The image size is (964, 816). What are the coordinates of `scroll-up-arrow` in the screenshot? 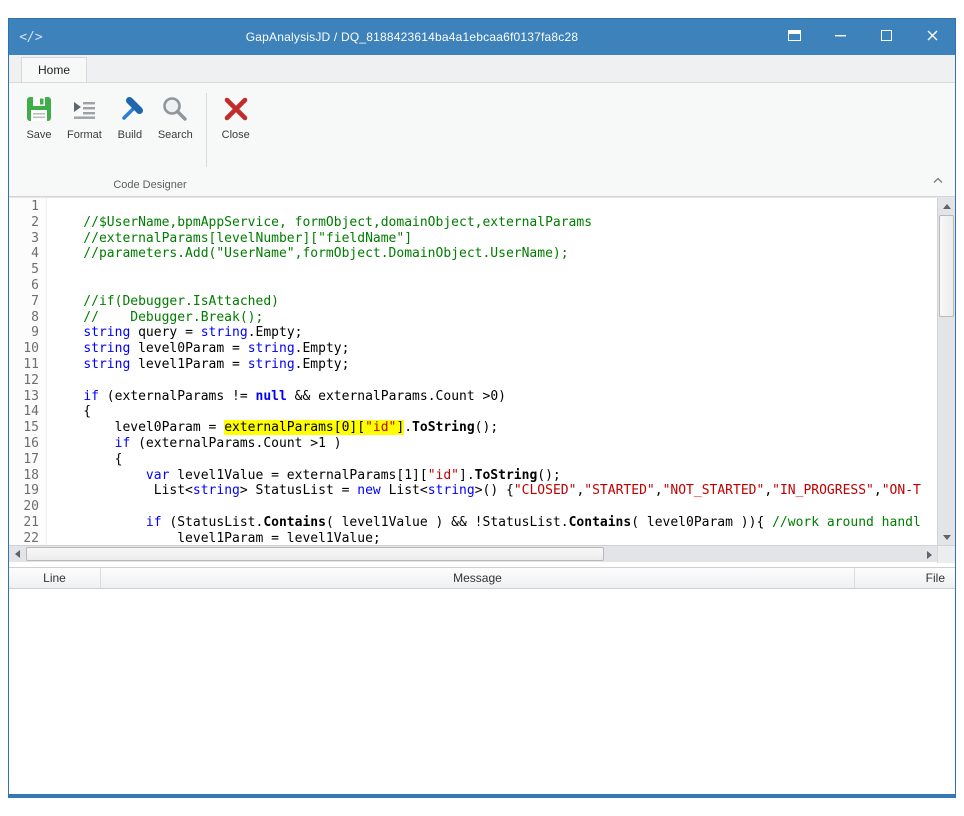 It's located at (946, 206).